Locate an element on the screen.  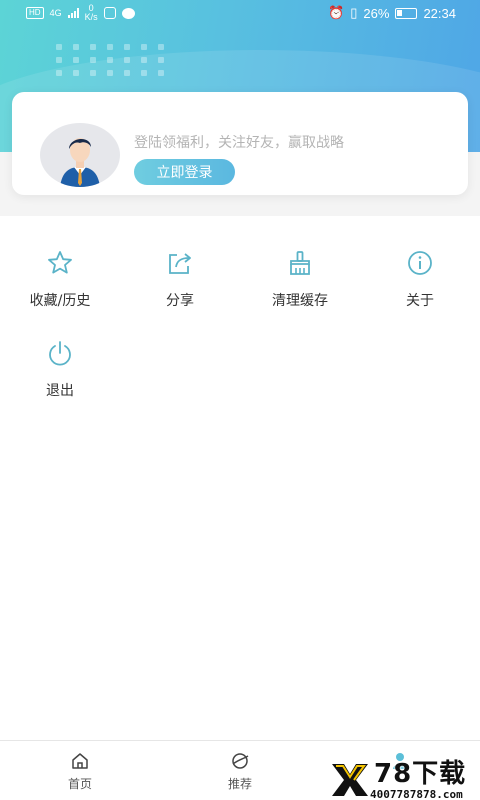
decorative-dots is located at coordinates (110, 60).